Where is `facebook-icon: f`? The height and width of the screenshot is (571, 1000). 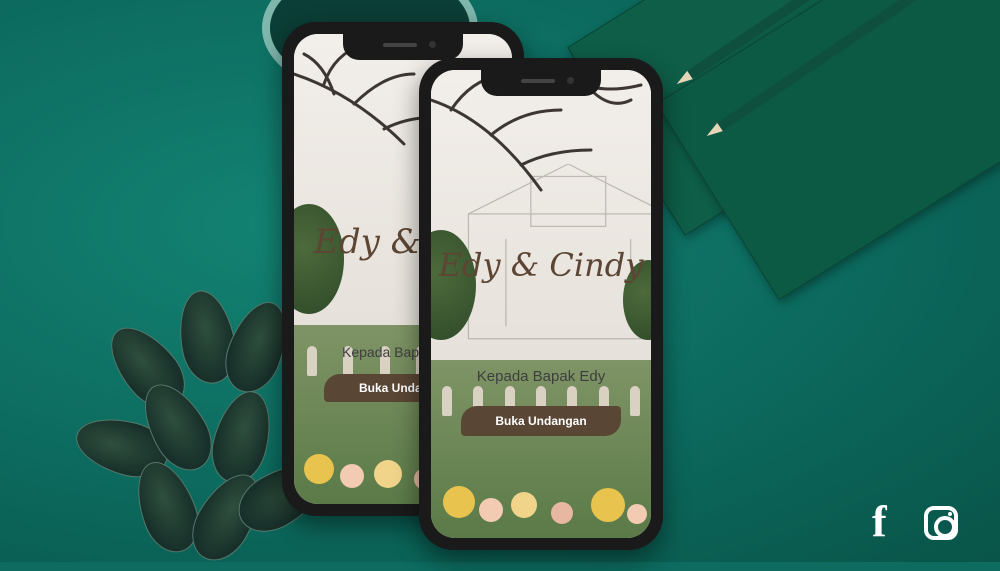
facebook-icon: f is located at coordinates (879, 522).